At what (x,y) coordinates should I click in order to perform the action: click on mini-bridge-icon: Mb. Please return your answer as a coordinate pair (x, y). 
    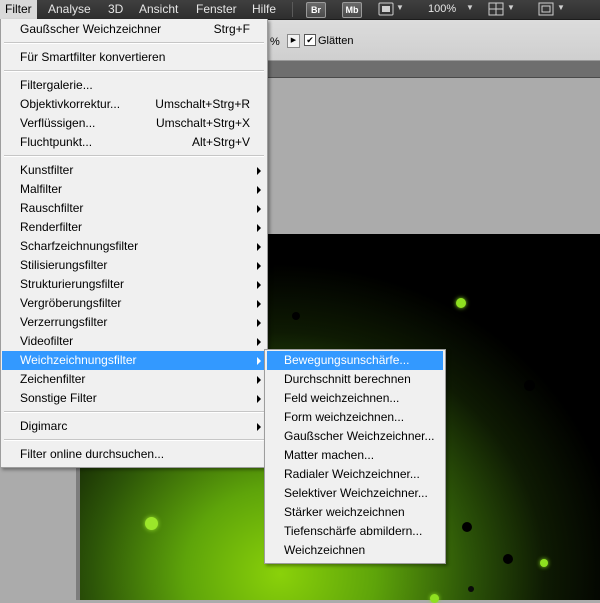
    Looking at the image, I should click on (352, 10).